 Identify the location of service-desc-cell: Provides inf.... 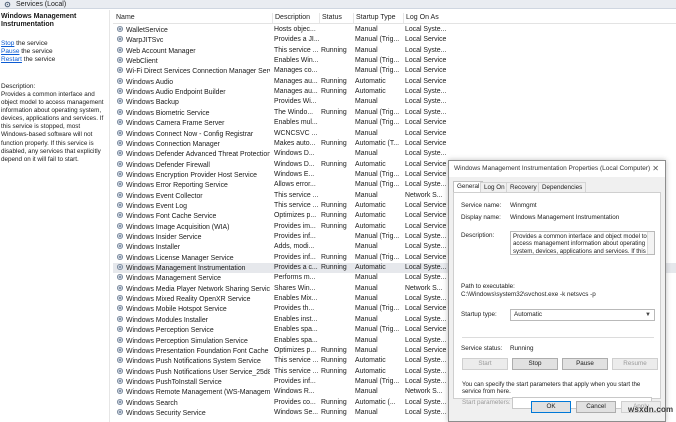
(296, 258).